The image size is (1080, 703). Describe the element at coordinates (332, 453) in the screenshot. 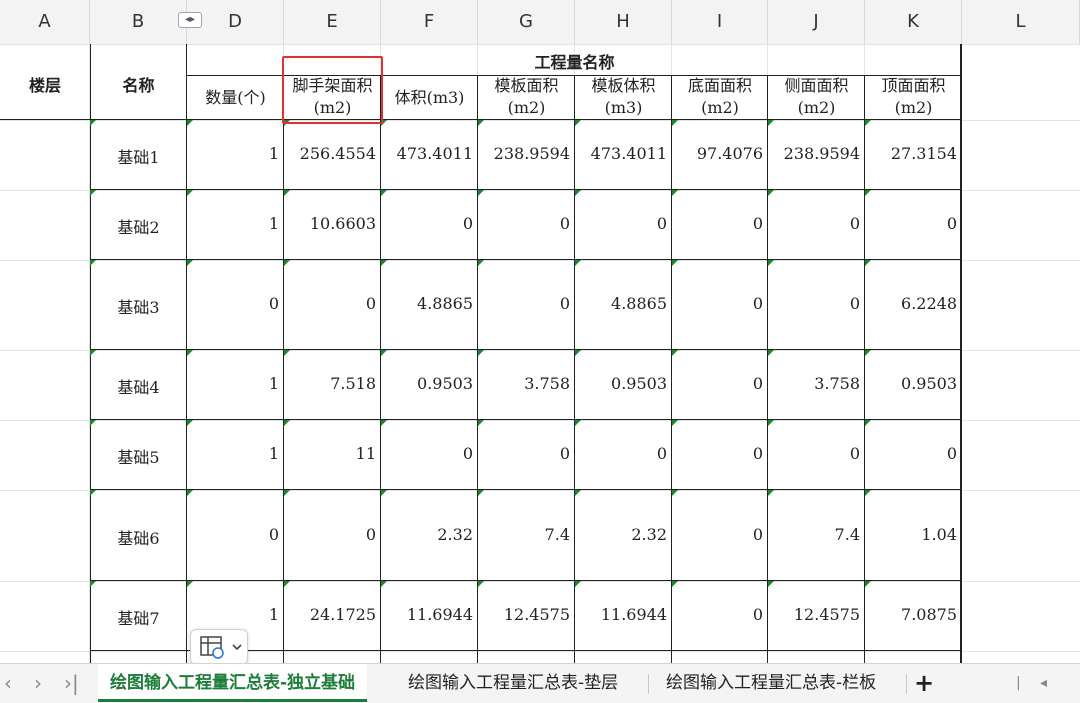

I see `data-cell: 11` at that location.